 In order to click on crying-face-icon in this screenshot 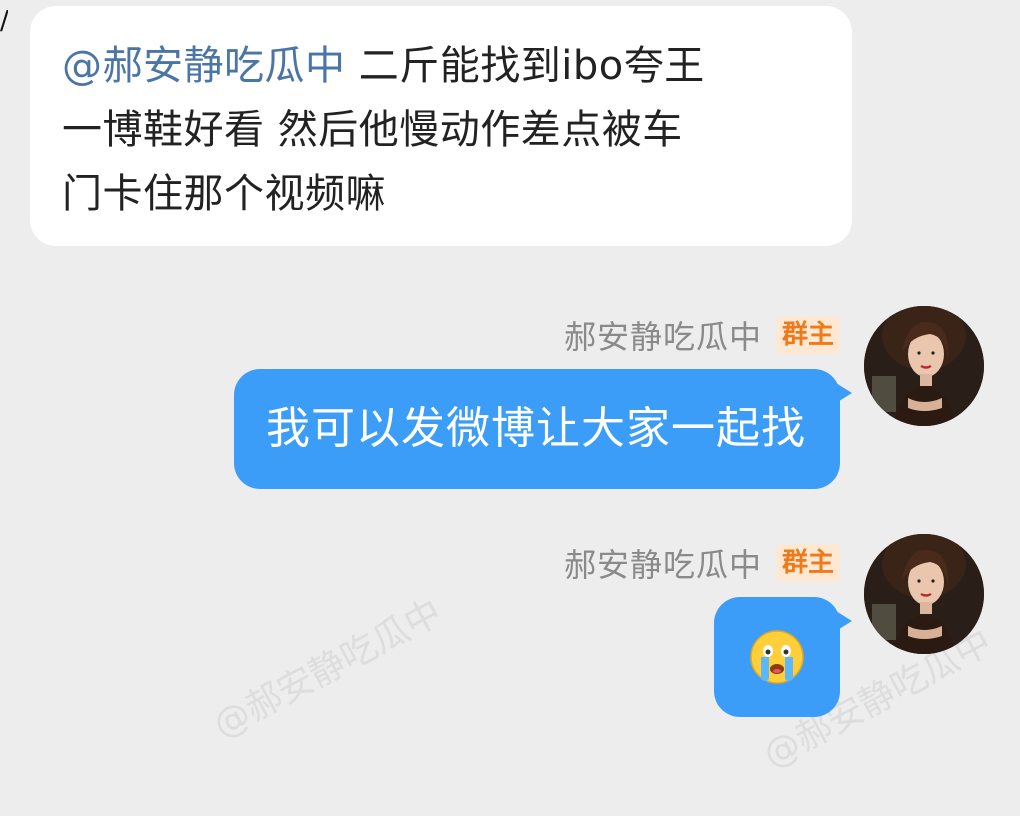, I will do `click(777, 657)`.